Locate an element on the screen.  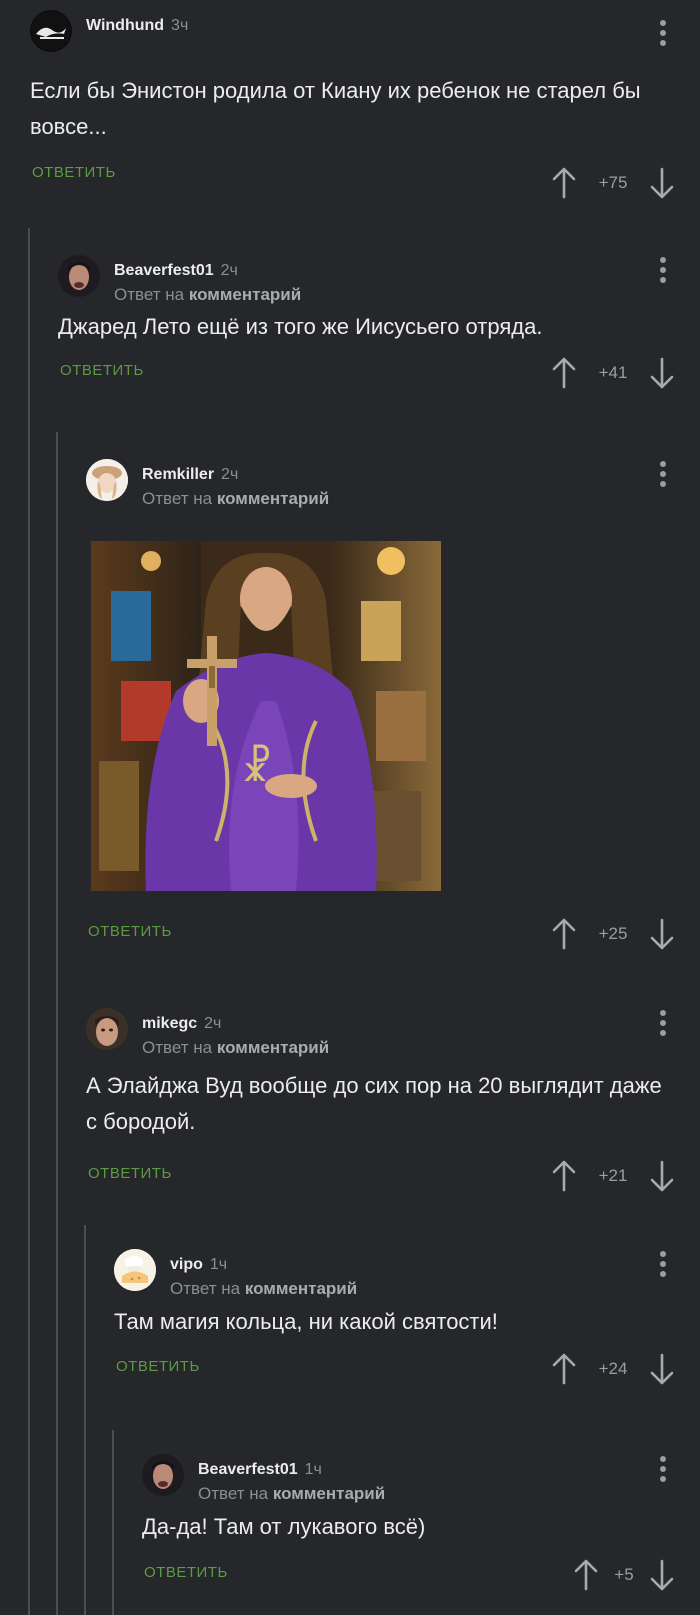
comment-header: Remkiller 2ч is located at coordinates (190, 475).